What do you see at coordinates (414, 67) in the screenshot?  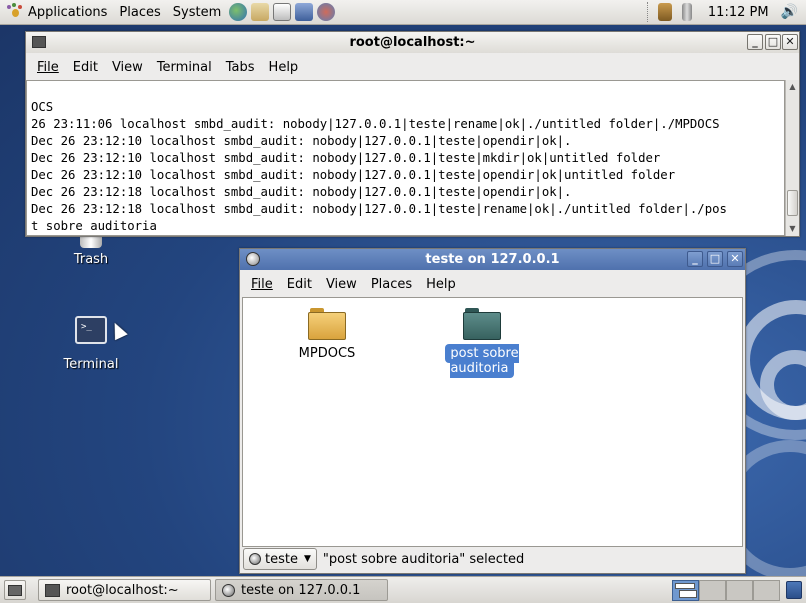 I see `terminal-menubar: File Edit View Terminal Tabs Help` at bounding box center [414, 67].